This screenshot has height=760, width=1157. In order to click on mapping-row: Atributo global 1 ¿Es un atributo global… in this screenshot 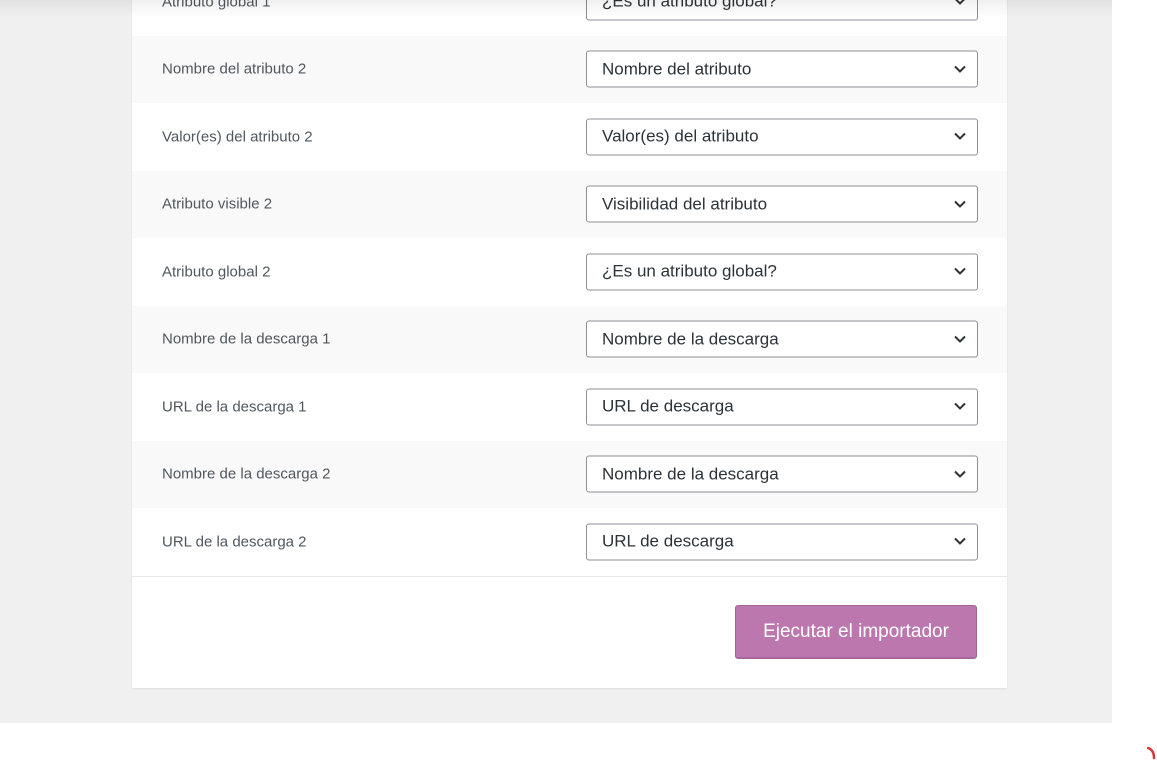, I will do `click(569, 18)`.